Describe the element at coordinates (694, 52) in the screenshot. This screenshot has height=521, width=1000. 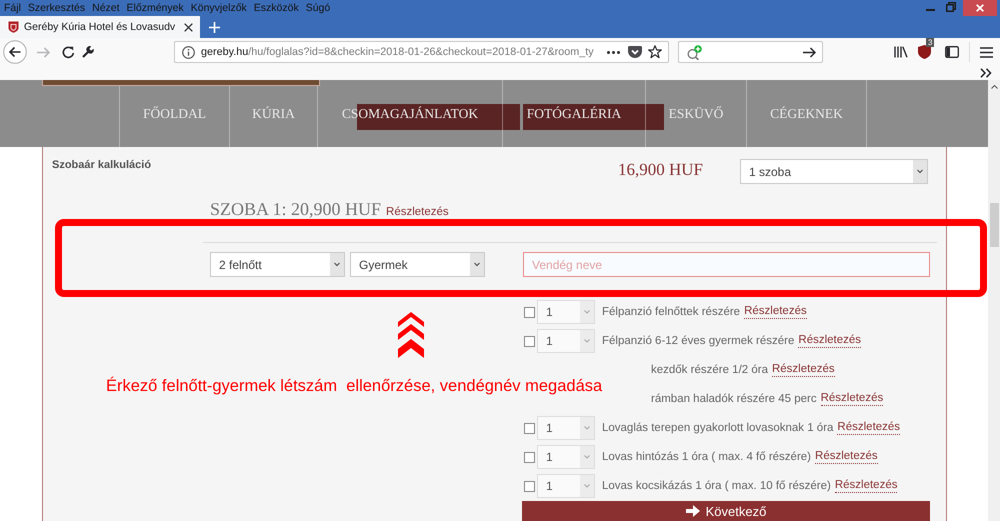
I see `search-icon` at that location.